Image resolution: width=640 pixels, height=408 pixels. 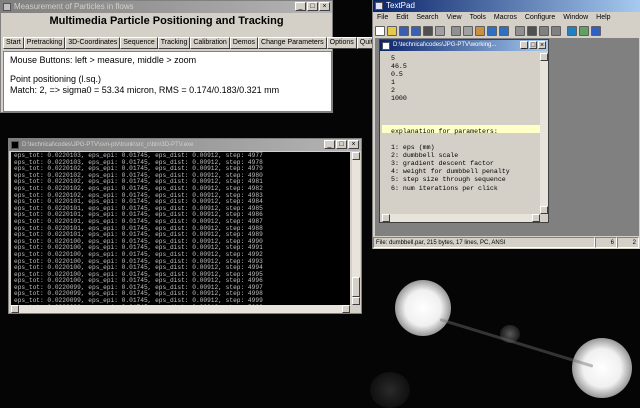 What do you see at coordinates (544, 30) in the screenshot?
I see `find-icon` at bounding box center [544, 30].